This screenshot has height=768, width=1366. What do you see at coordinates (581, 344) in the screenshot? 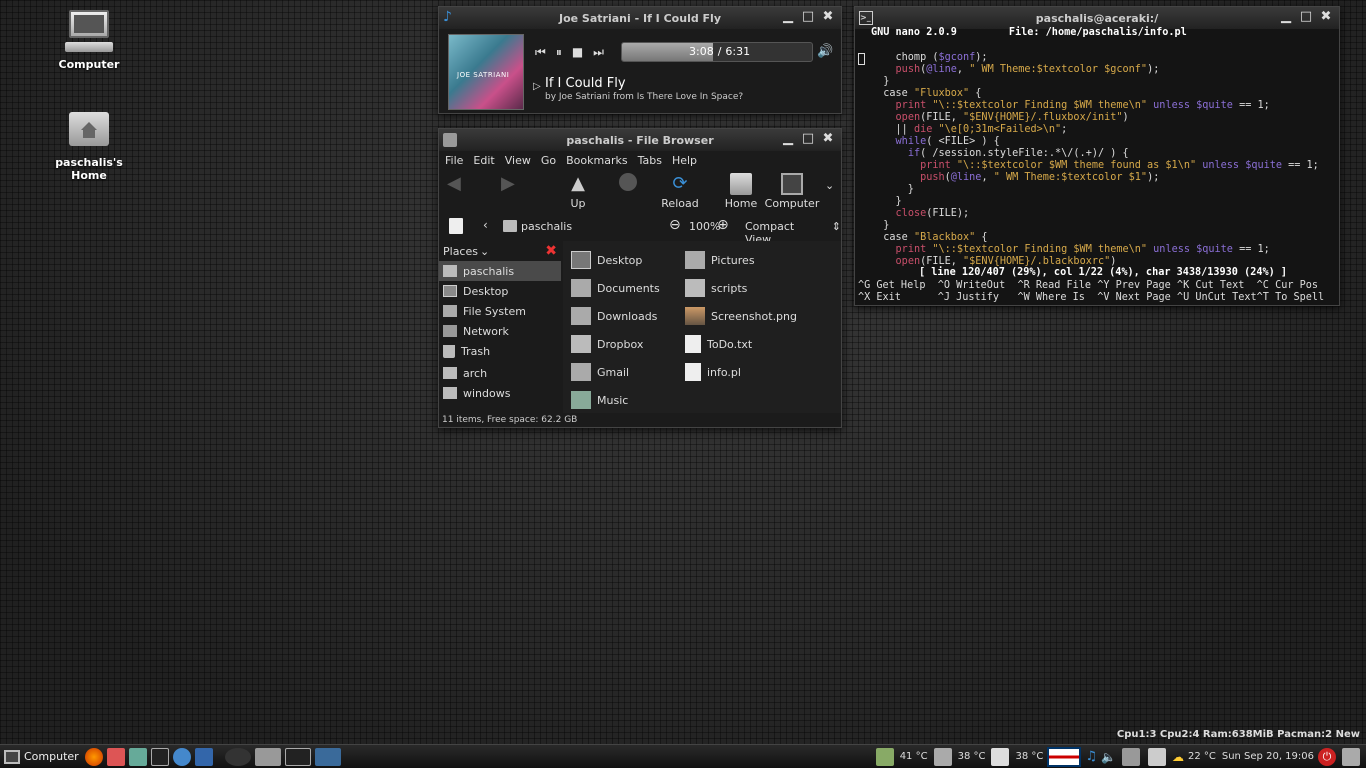
I see `folder-icon` at bounding box center [581, 344].